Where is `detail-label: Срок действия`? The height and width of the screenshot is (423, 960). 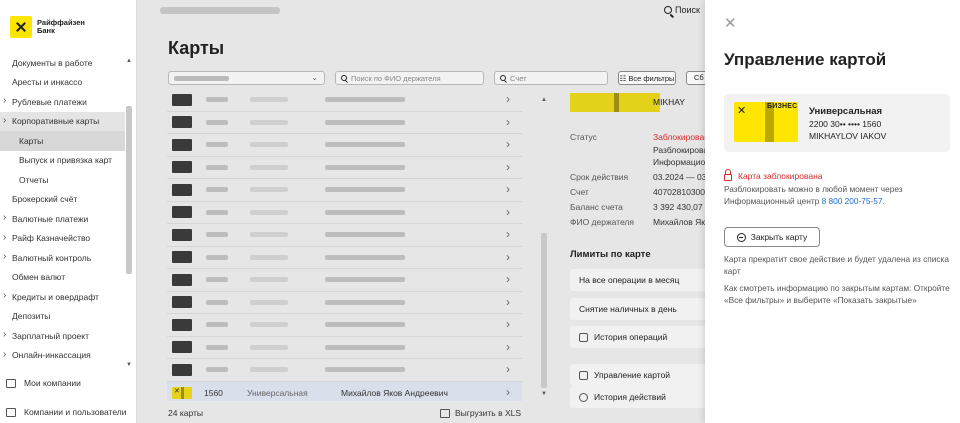 detail-label: Срок действия is located at coordinates (599, 177).